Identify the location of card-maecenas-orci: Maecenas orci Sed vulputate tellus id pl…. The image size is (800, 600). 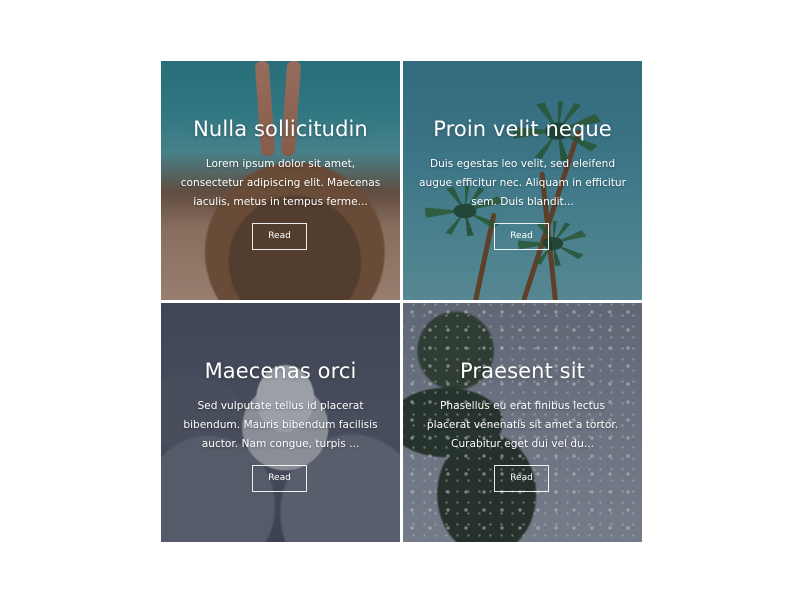
(280, 422).